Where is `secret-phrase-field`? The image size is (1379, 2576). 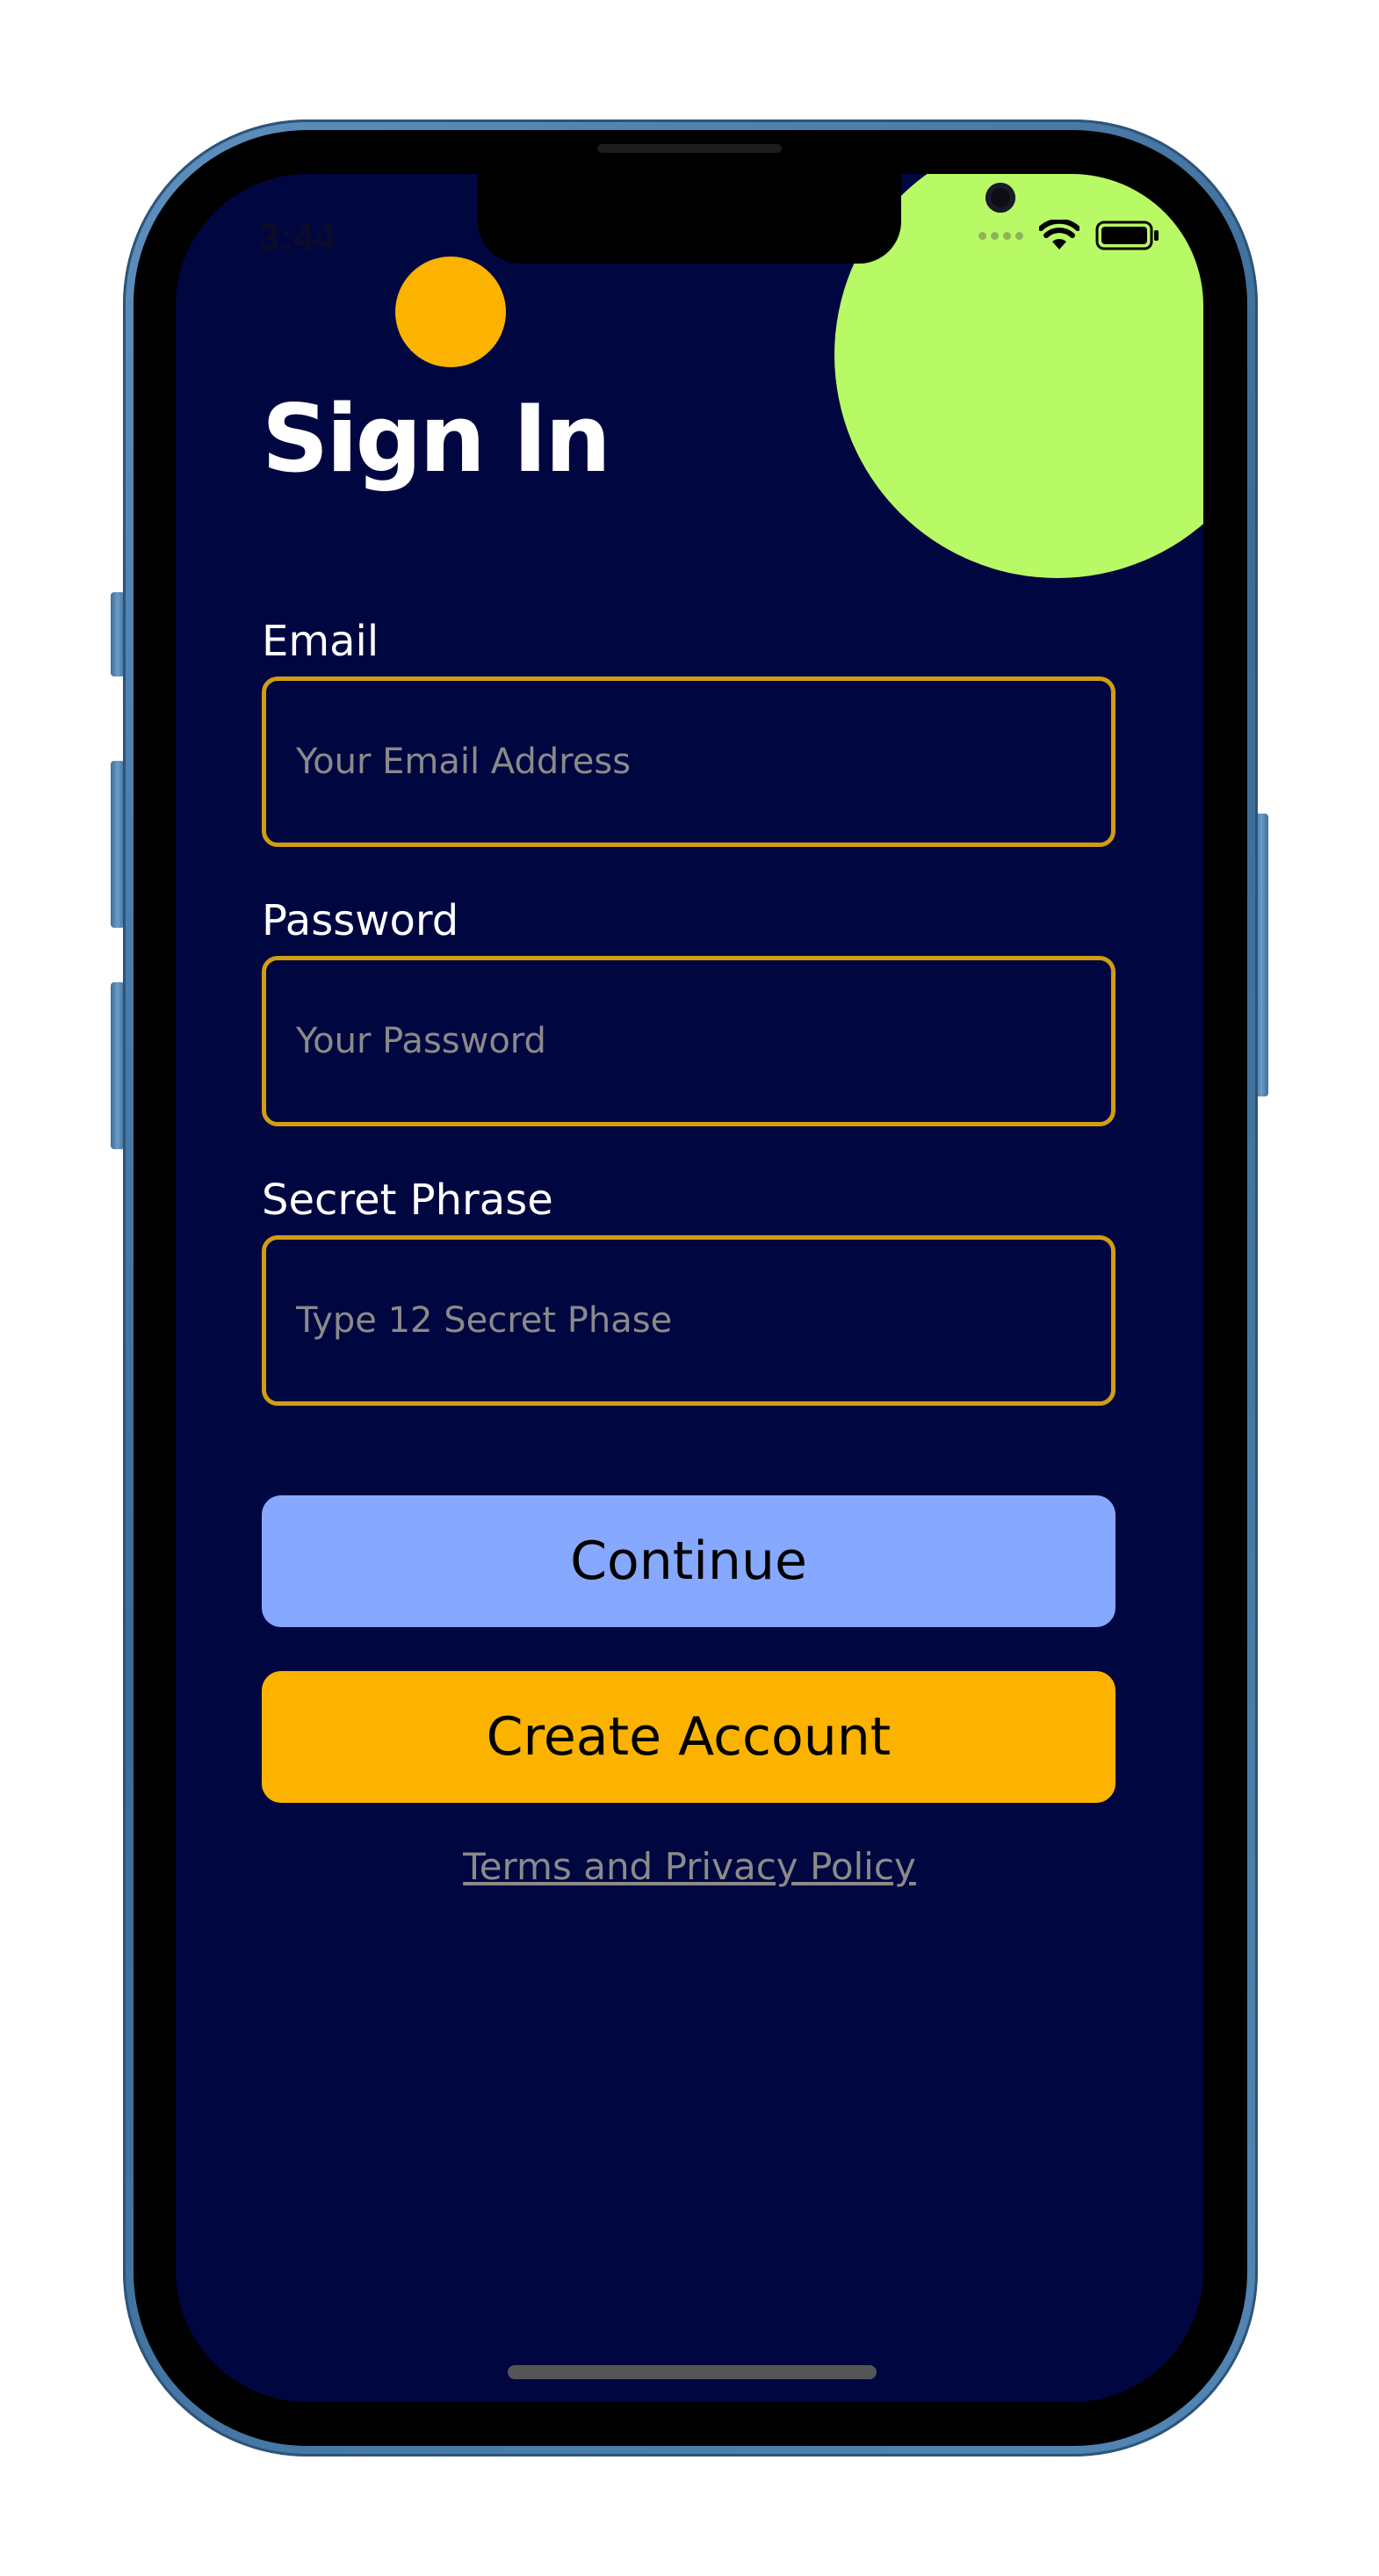
secret-phrase-field is located at coordinates (688, 1320).